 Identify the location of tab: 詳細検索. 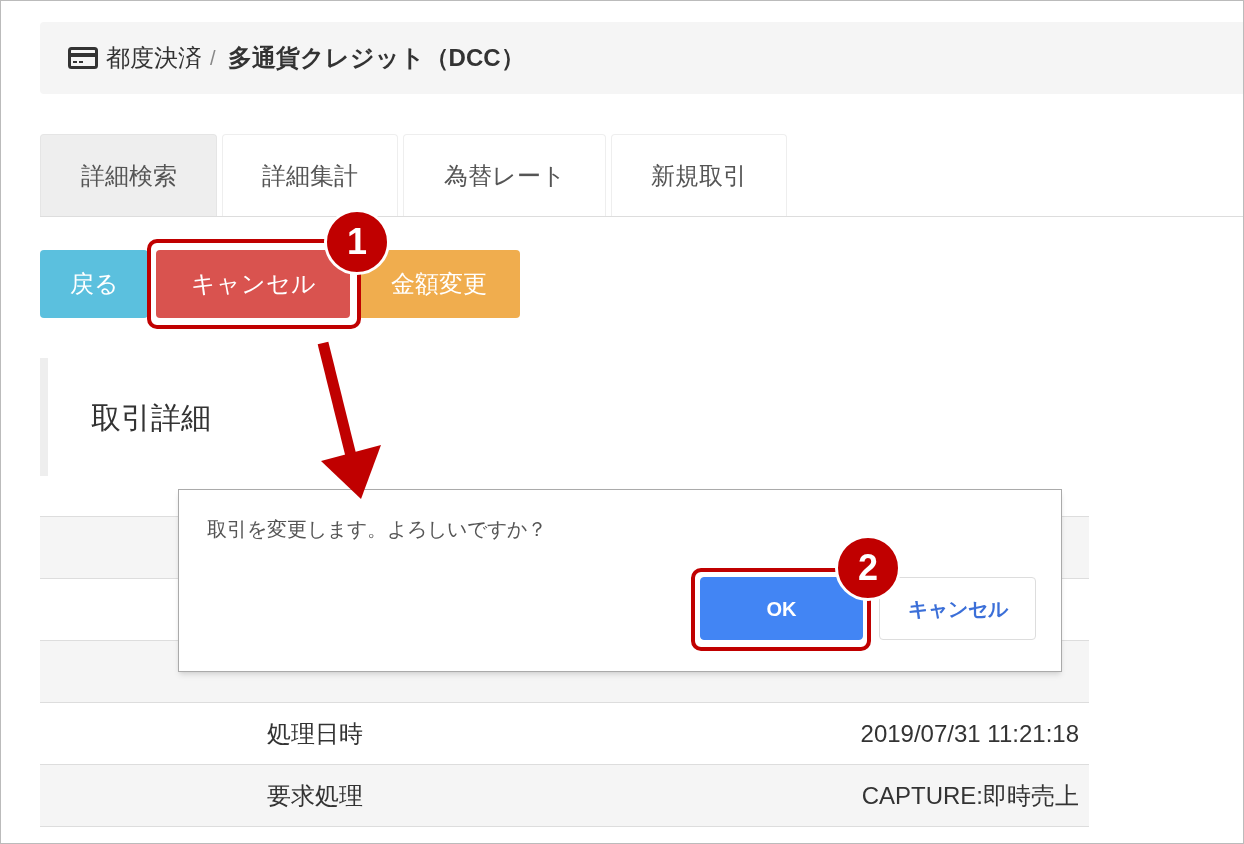
(128, 175).